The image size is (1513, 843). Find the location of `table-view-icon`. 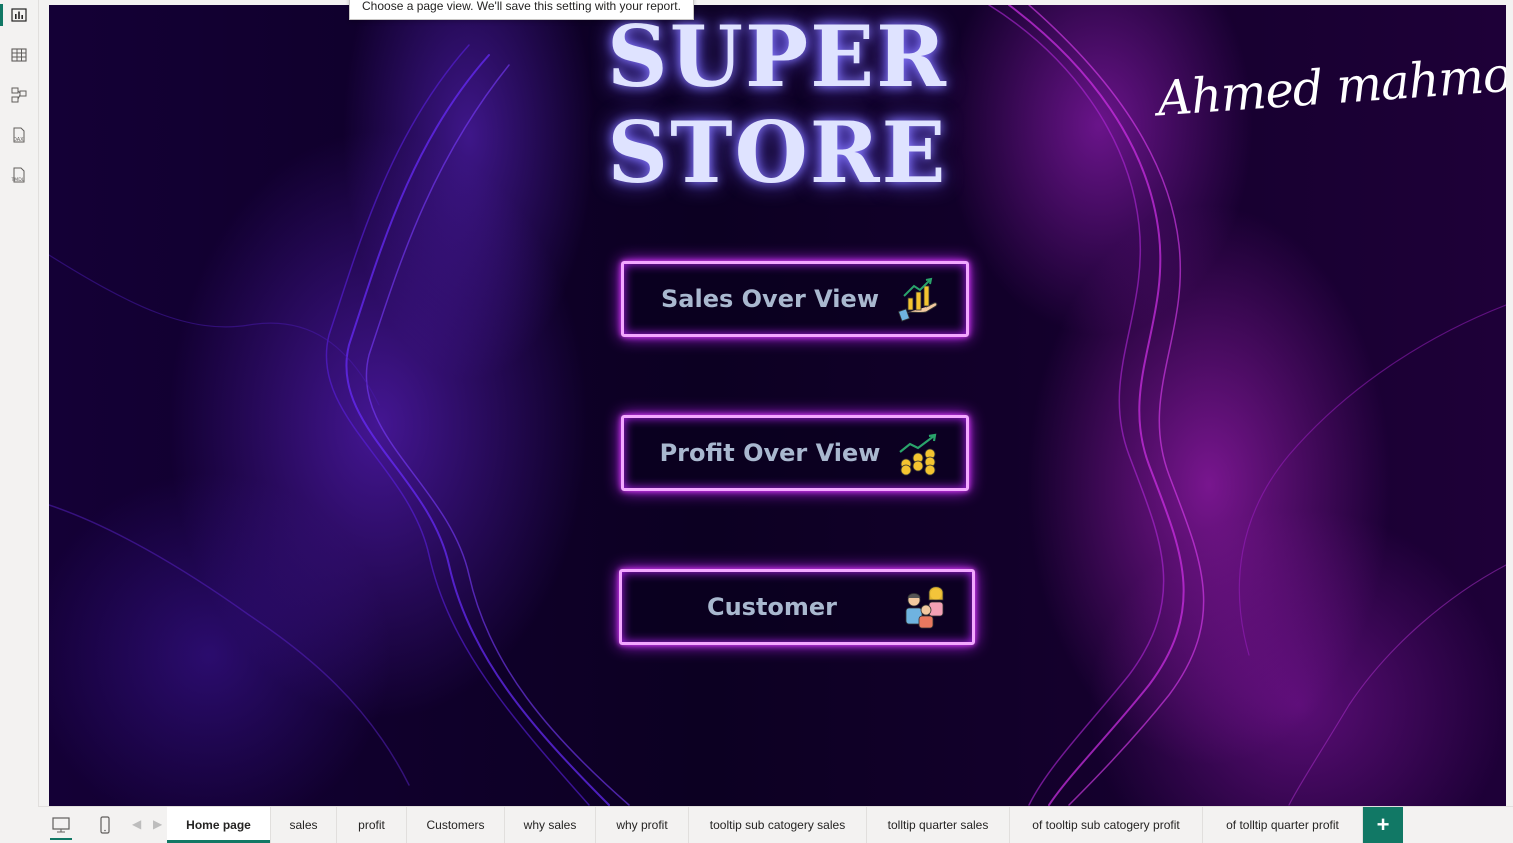

table-view-icon is located at coordinates (19, 55).